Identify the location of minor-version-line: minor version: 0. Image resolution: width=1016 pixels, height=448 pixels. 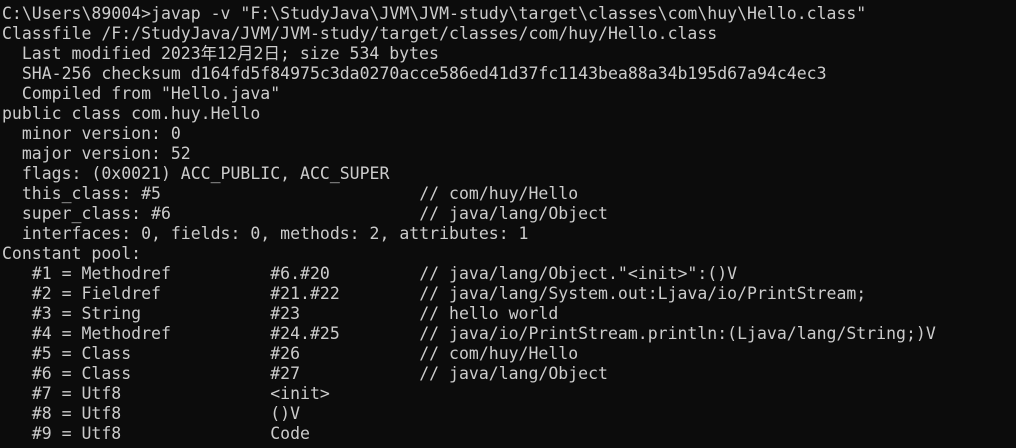
(91, 133).